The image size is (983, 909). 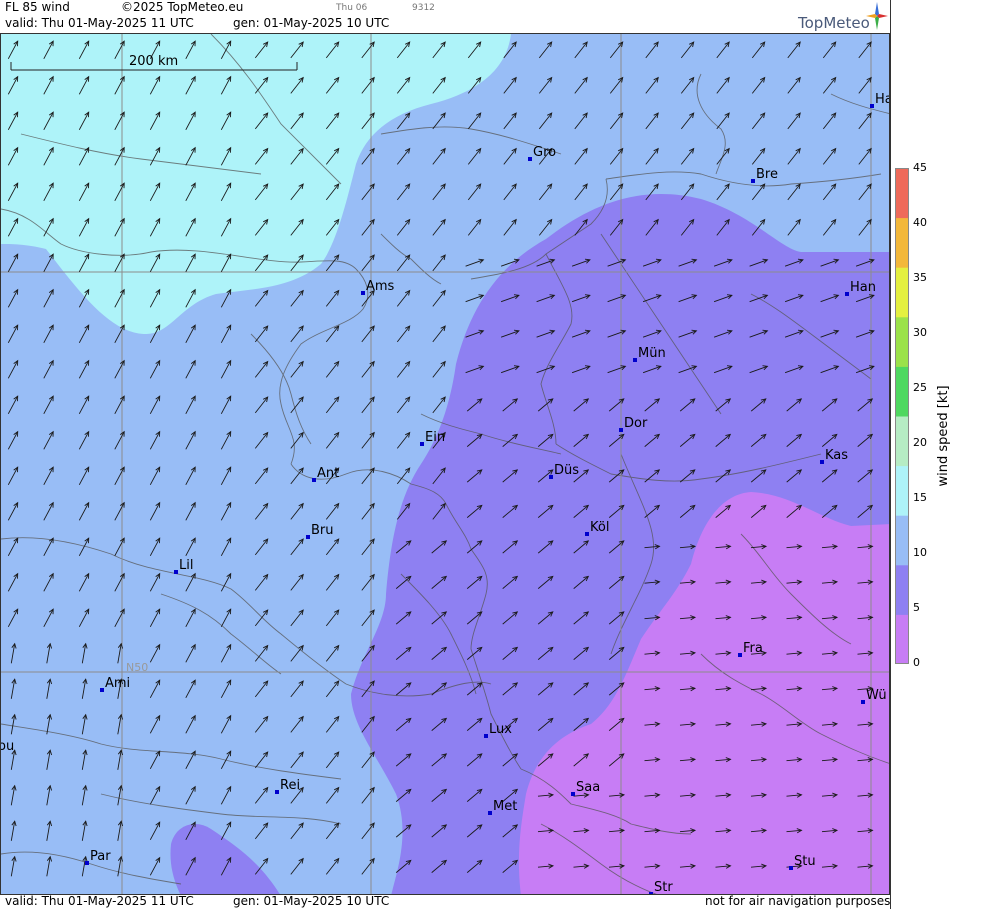 What do you see at coordinates (920, 497) in the screenshot?
I see `legend-tick-label: 15` at bounding box center [920, 497].